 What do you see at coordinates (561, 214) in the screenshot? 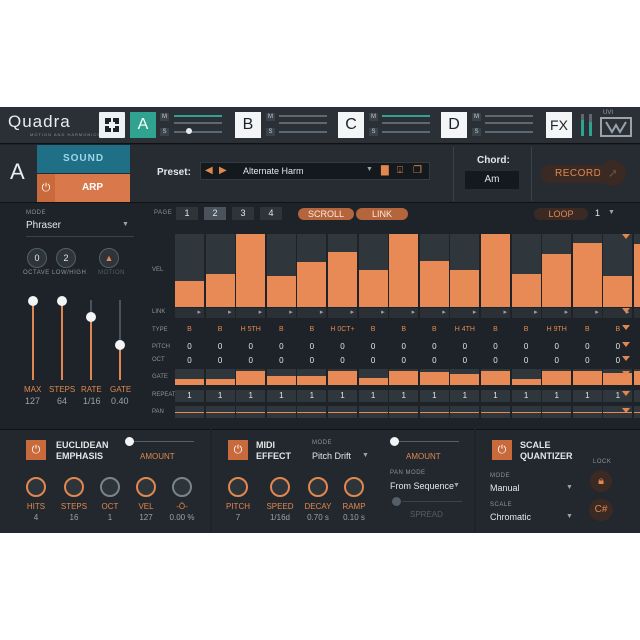
I see `loop-button: LOOP` at bounding box center [561, 214].